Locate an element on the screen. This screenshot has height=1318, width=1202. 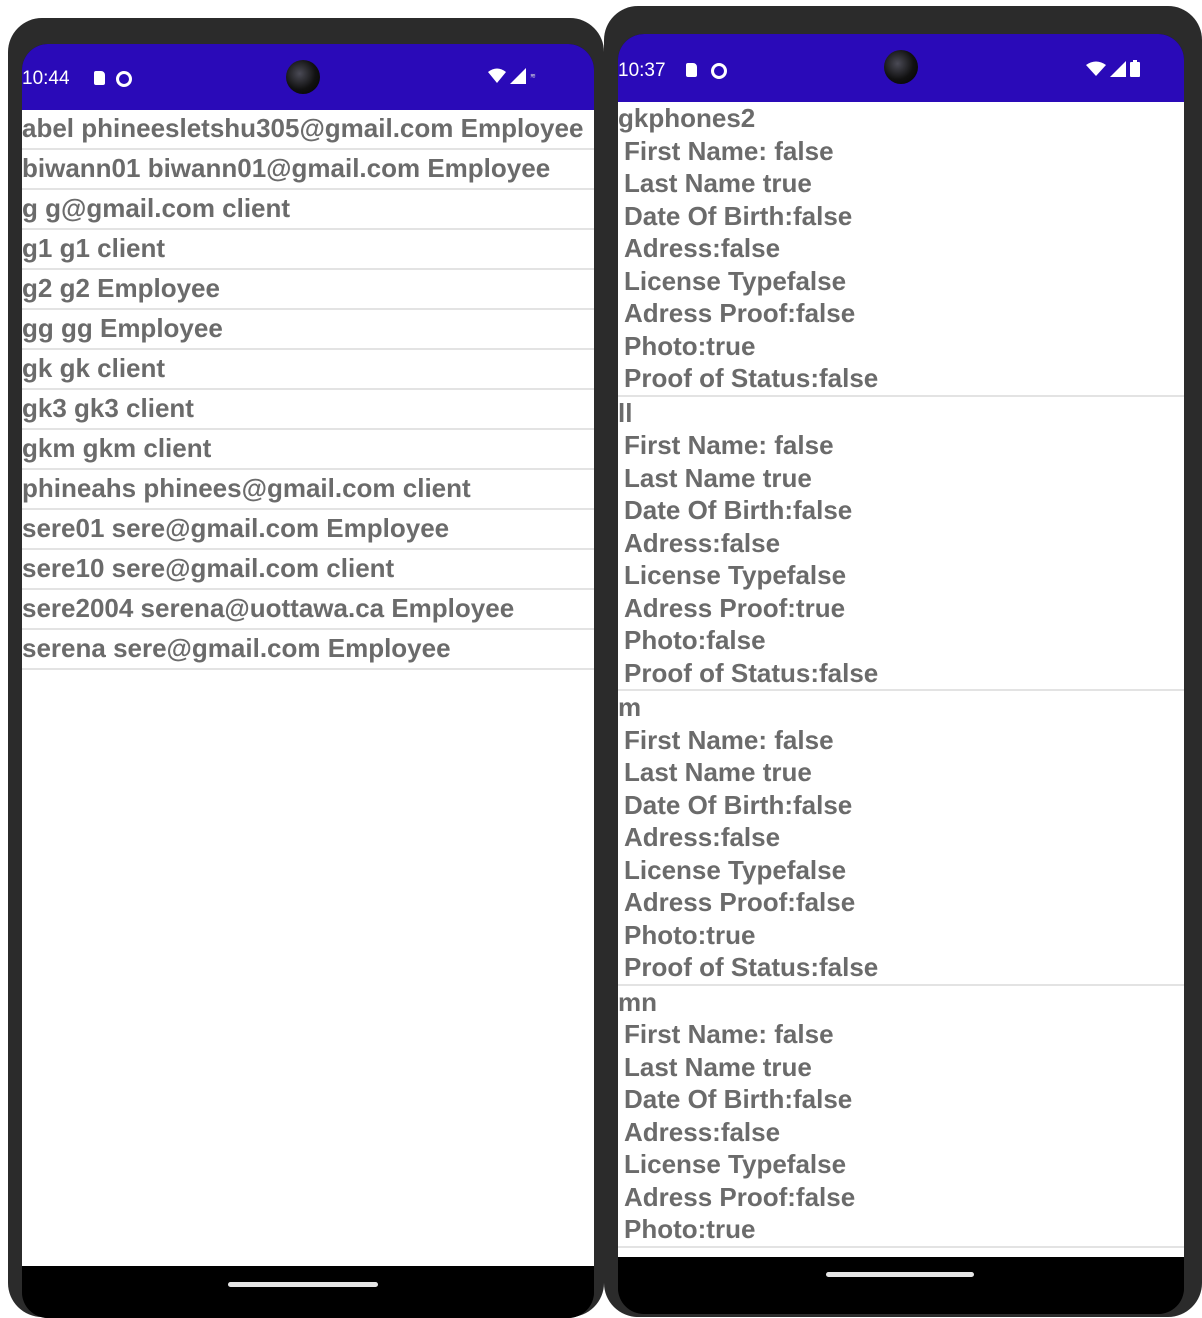
user-list-item: g g@gmail.com client is located at coordinates (308, 210).